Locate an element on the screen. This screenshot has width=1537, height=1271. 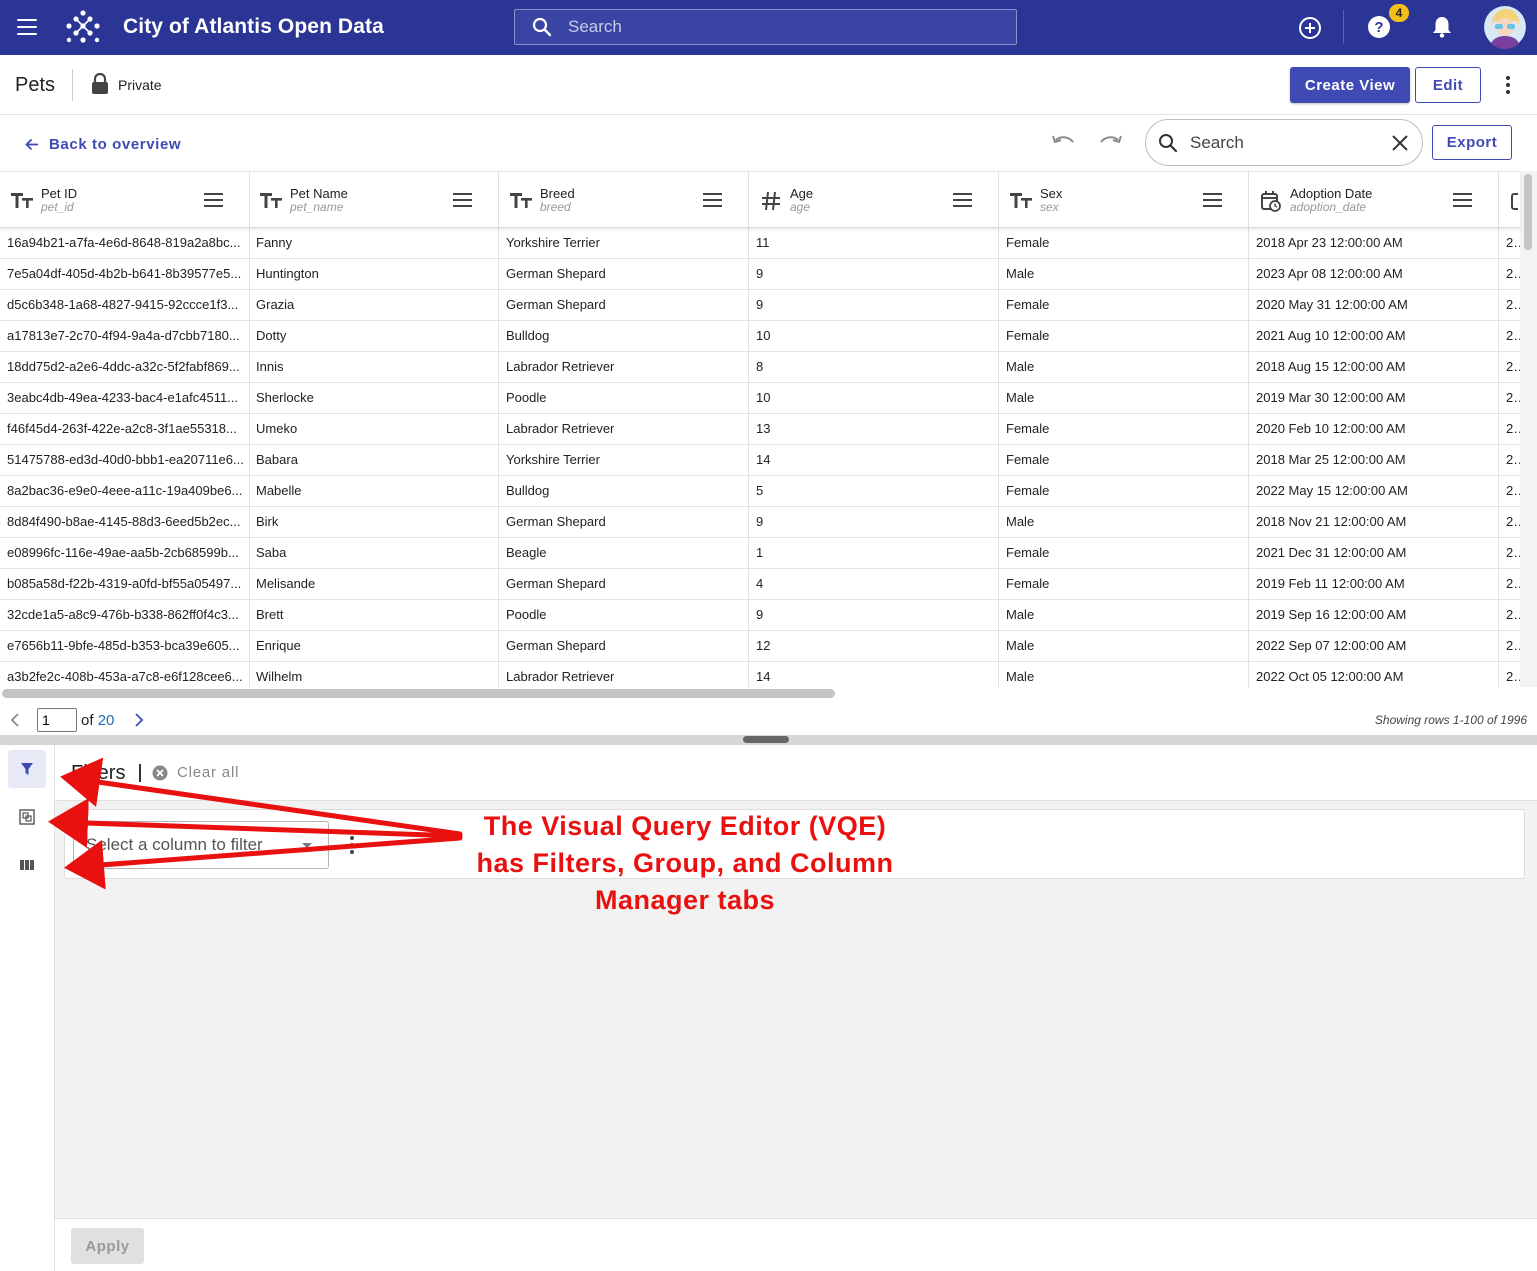
undo-icon is located at coordinates (1063, 142).